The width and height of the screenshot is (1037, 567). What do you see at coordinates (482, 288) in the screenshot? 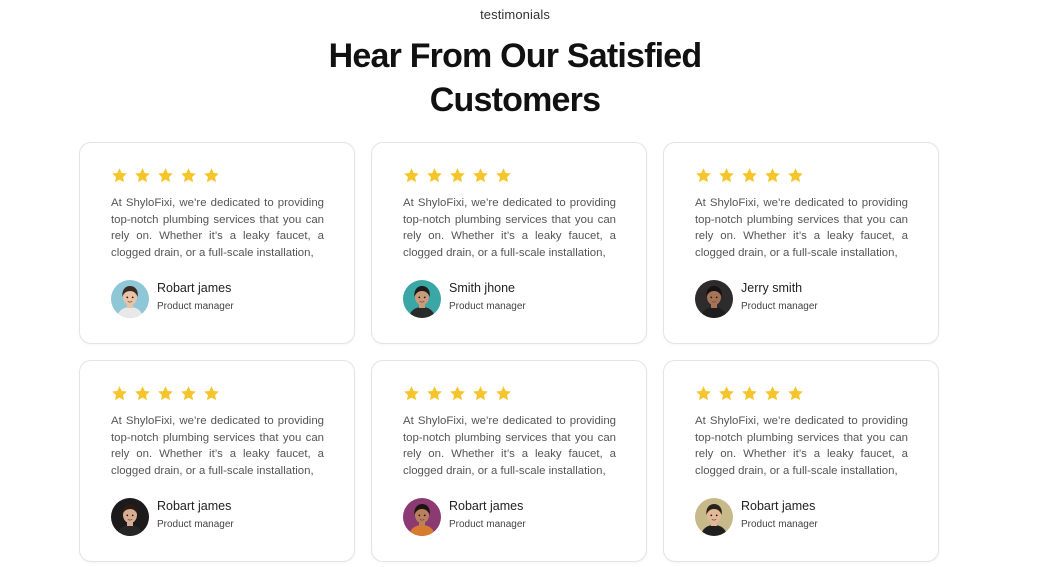
I see `author-name: Smith jhone` at bounding box center [482, 288].